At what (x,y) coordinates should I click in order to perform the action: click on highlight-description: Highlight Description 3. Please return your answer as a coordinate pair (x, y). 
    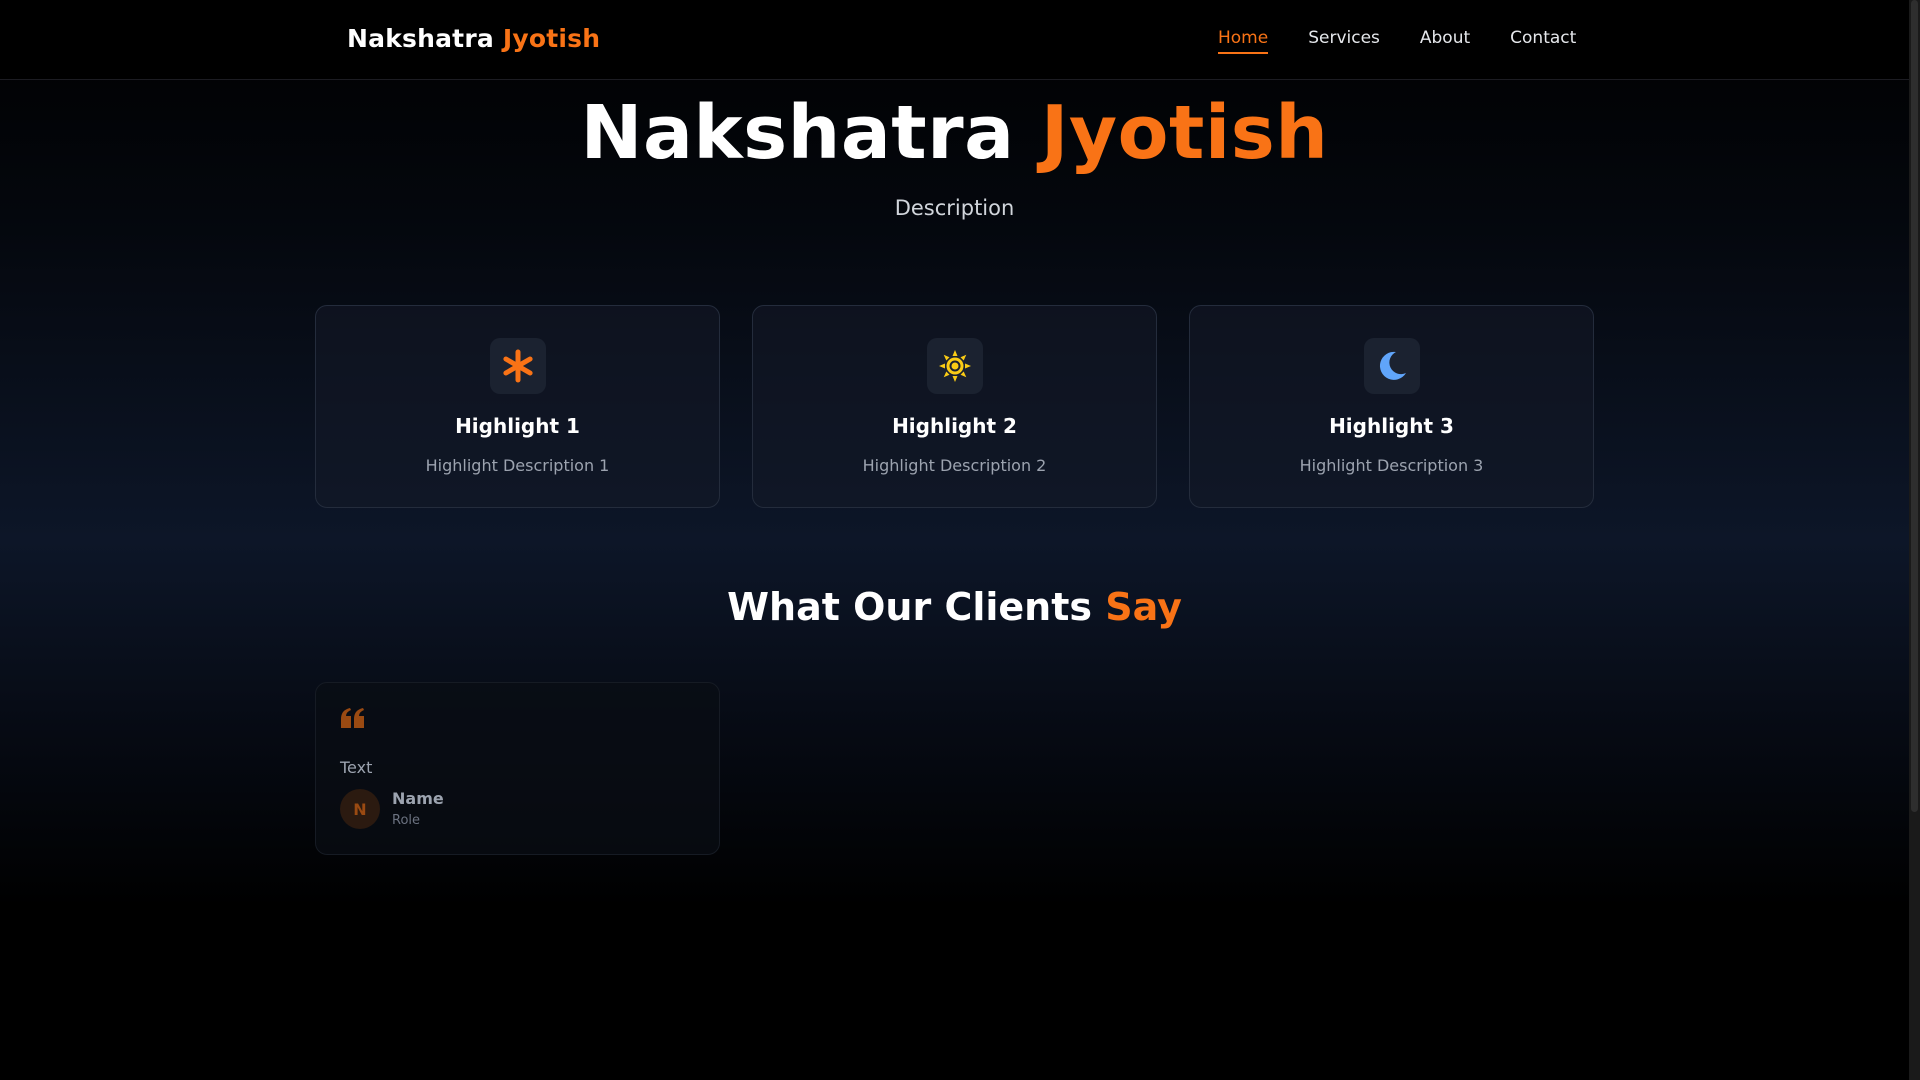
    Looking at the image, I should click on (1391, 465).